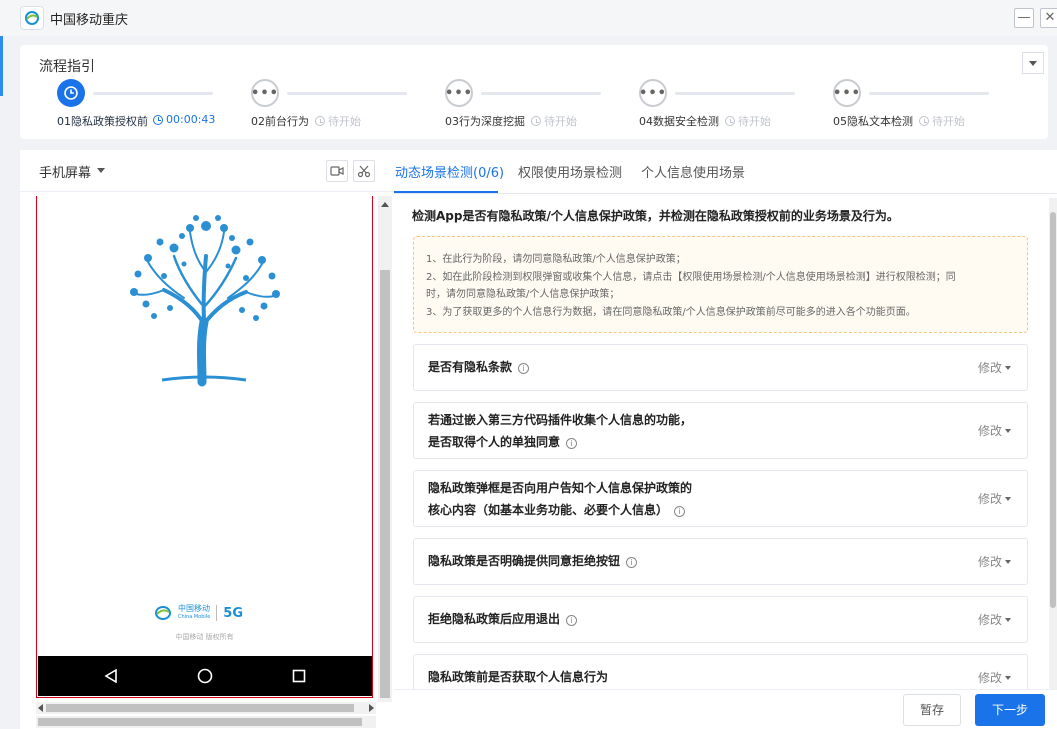 This screenshot has width=1057, height=729. Describe the element at coordinates (679, 121) in the screenshot. I see `step-label: 04数据安全检测` at that location.